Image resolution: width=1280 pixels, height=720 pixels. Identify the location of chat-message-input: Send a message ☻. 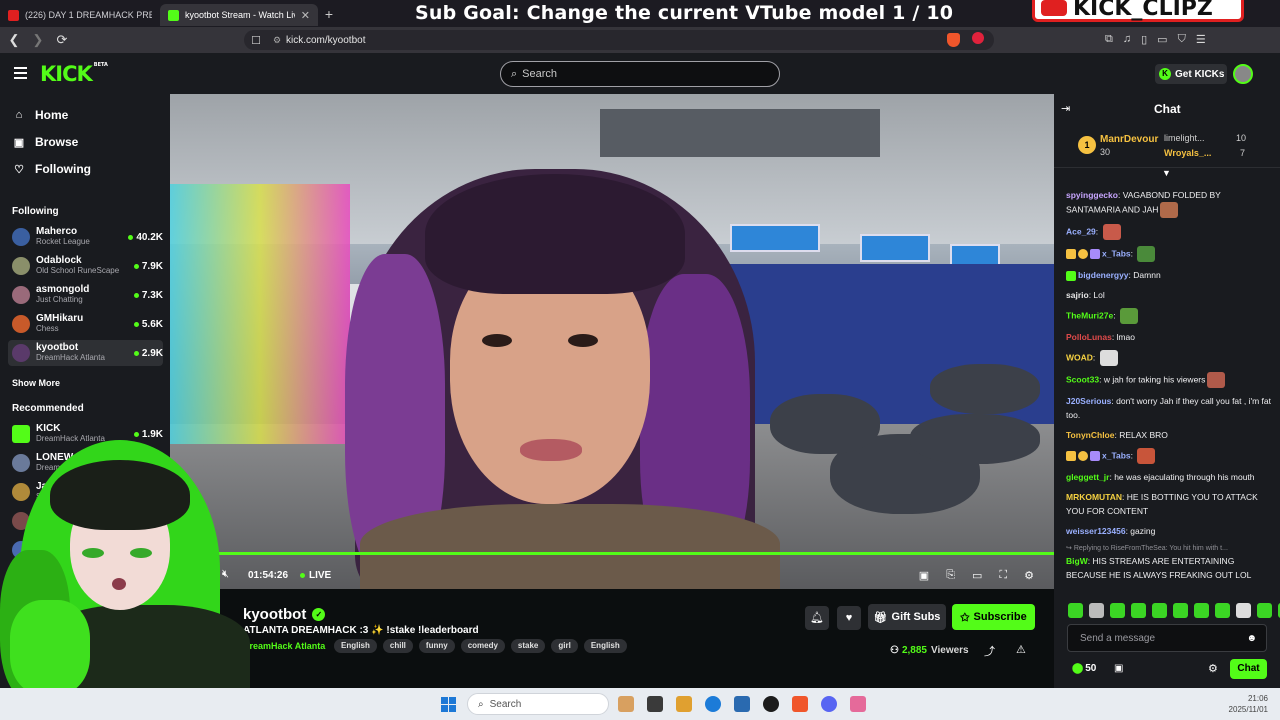
(1167, 638).